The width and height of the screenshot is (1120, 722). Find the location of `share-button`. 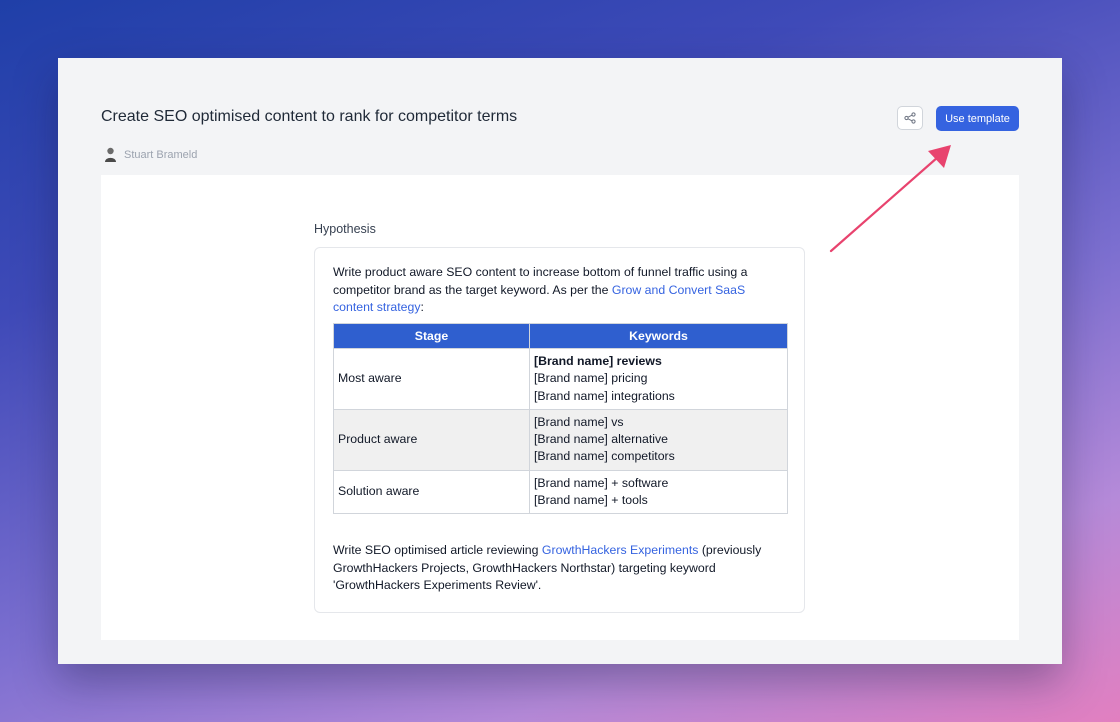

share-button is located at coordinates (910, 118).